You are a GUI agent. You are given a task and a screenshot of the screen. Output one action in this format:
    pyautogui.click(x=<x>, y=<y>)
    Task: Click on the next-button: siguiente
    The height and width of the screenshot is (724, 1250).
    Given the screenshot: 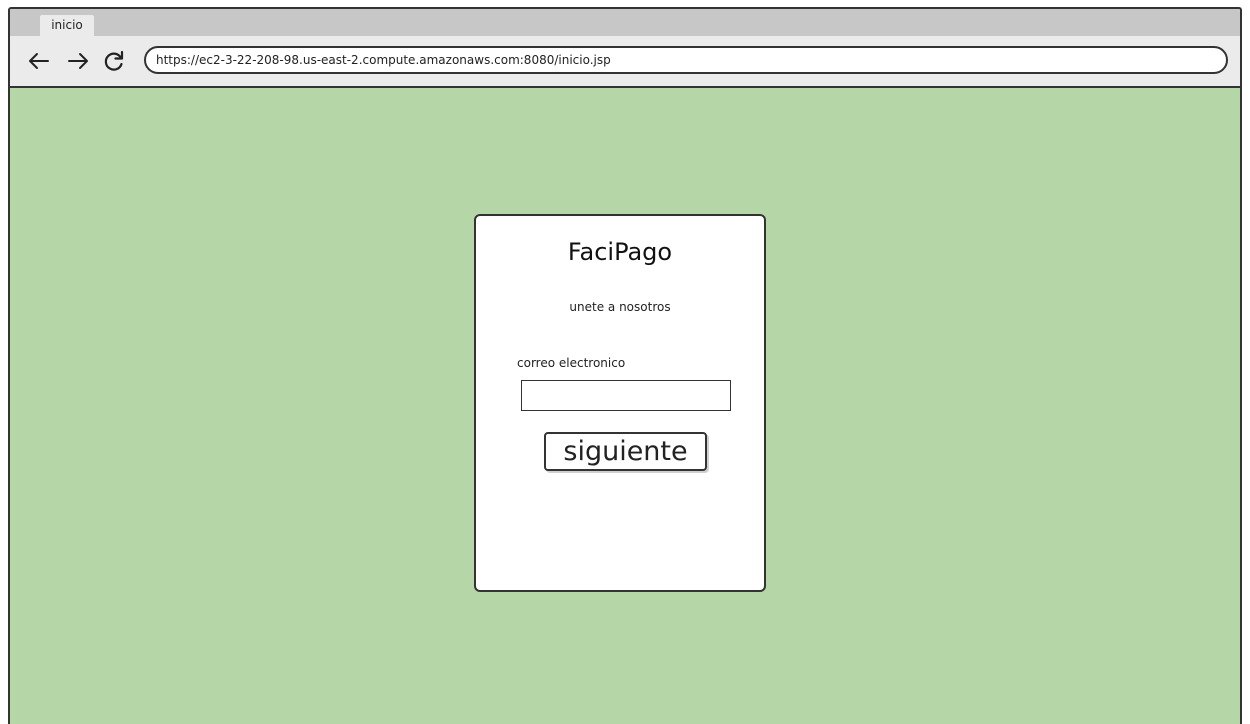 What is the action you would take?
    pyautogui.click(x=625, y=451)
    